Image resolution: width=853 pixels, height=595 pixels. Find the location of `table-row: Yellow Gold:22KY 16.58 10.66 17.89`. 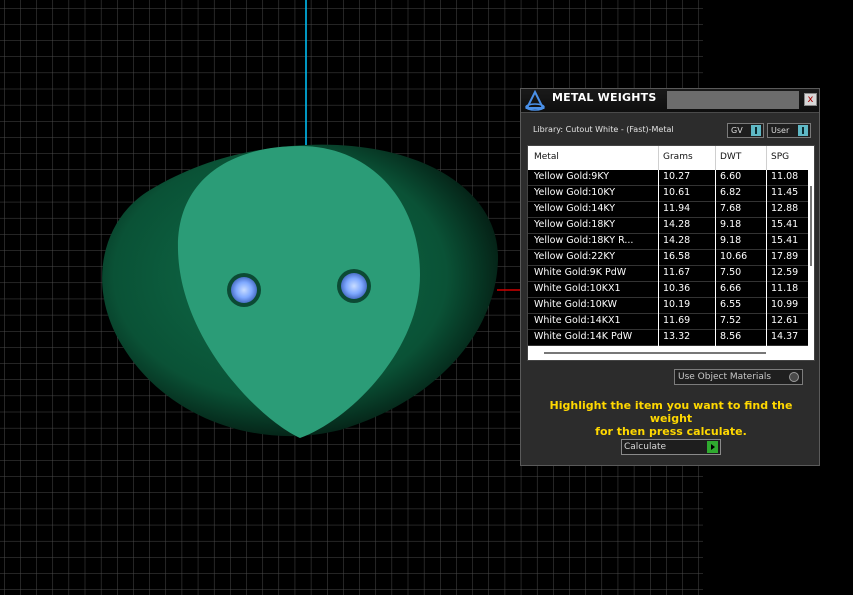

table-row: Yellow Gold:22KY 16.58 10.66 17.89 is located at coordinates (668, 258).